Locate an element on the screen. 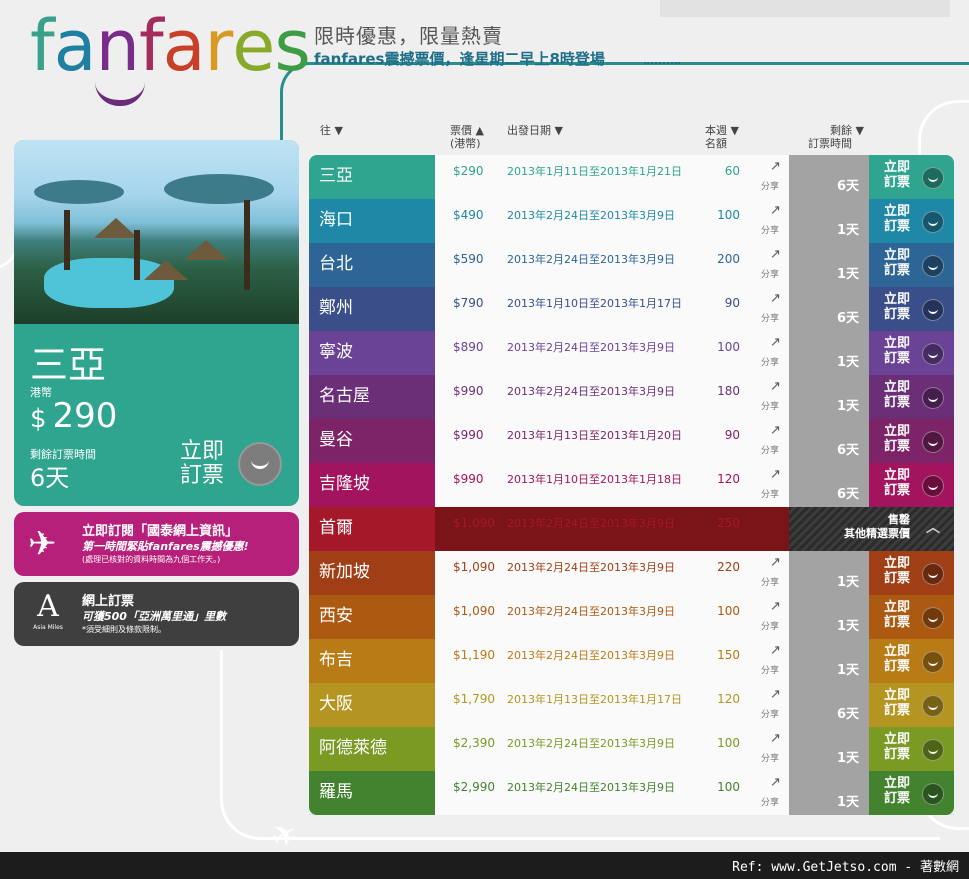  fare-row: 布吉 $1,190 2013年2月24日至2013年3月9日 150 ↗ 分享 1天 立即訂票 is located at coordinates (631, 661).